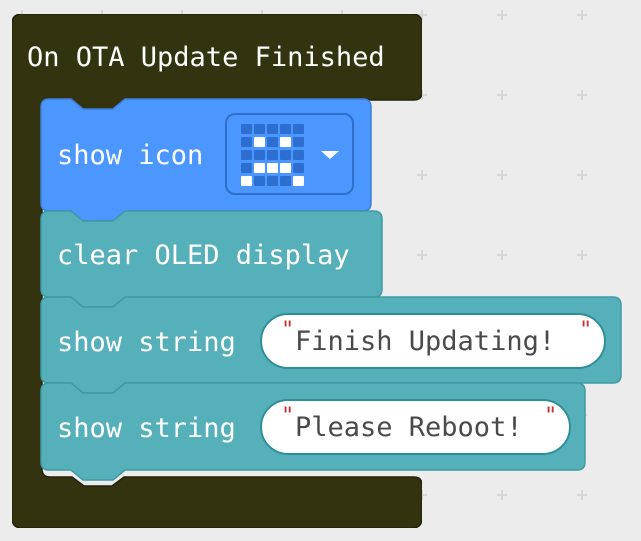 The image size is (641, 541). Describe the element at coordinates (146, 428) in the screenshot. I see `show-string-label-2: show string` at that location.